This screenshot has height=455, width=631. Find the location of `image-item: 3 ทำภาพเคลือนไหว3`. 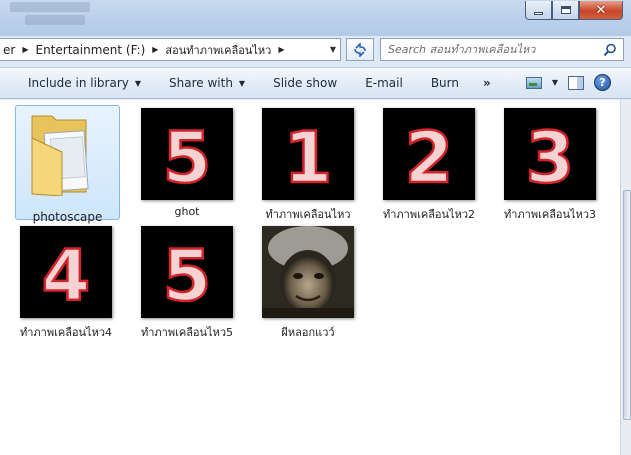

image-item: 3 ทำภาพเคลือนไหว3 is located at coordinates (550, 161).